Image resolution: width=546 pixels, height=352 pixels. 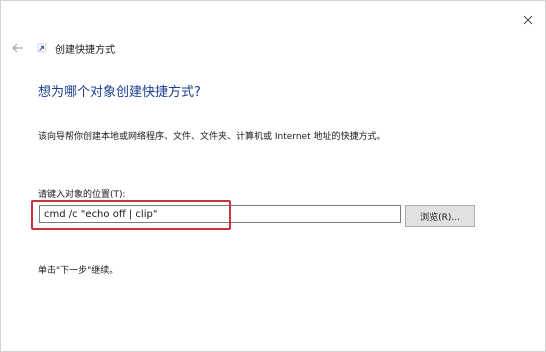 I want to click on next-step-hint: 单击"下一步"继续。, so click(x=78, y=271).